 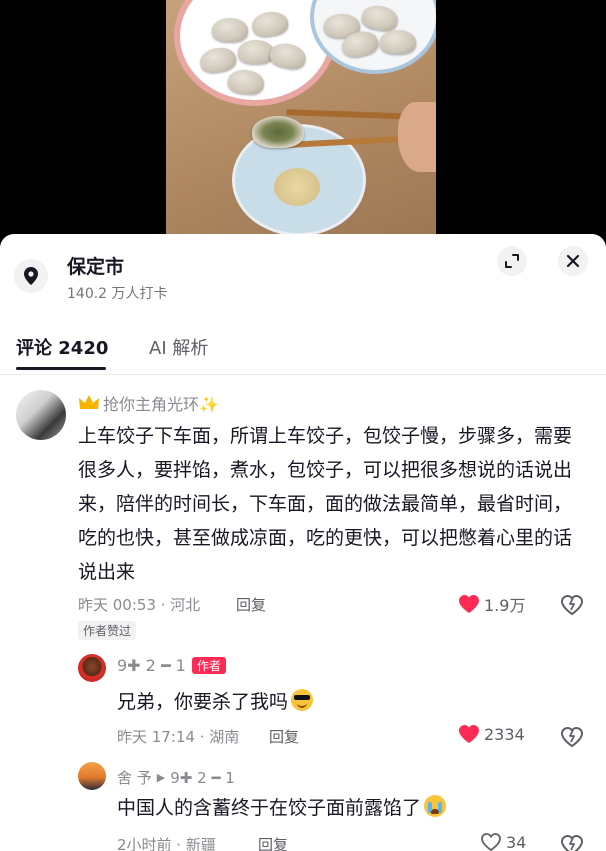 What do you see at coordinates (134, 778) in the screenshot?
I see `reply-username: 舍 予` at bounding box center [134, 778].